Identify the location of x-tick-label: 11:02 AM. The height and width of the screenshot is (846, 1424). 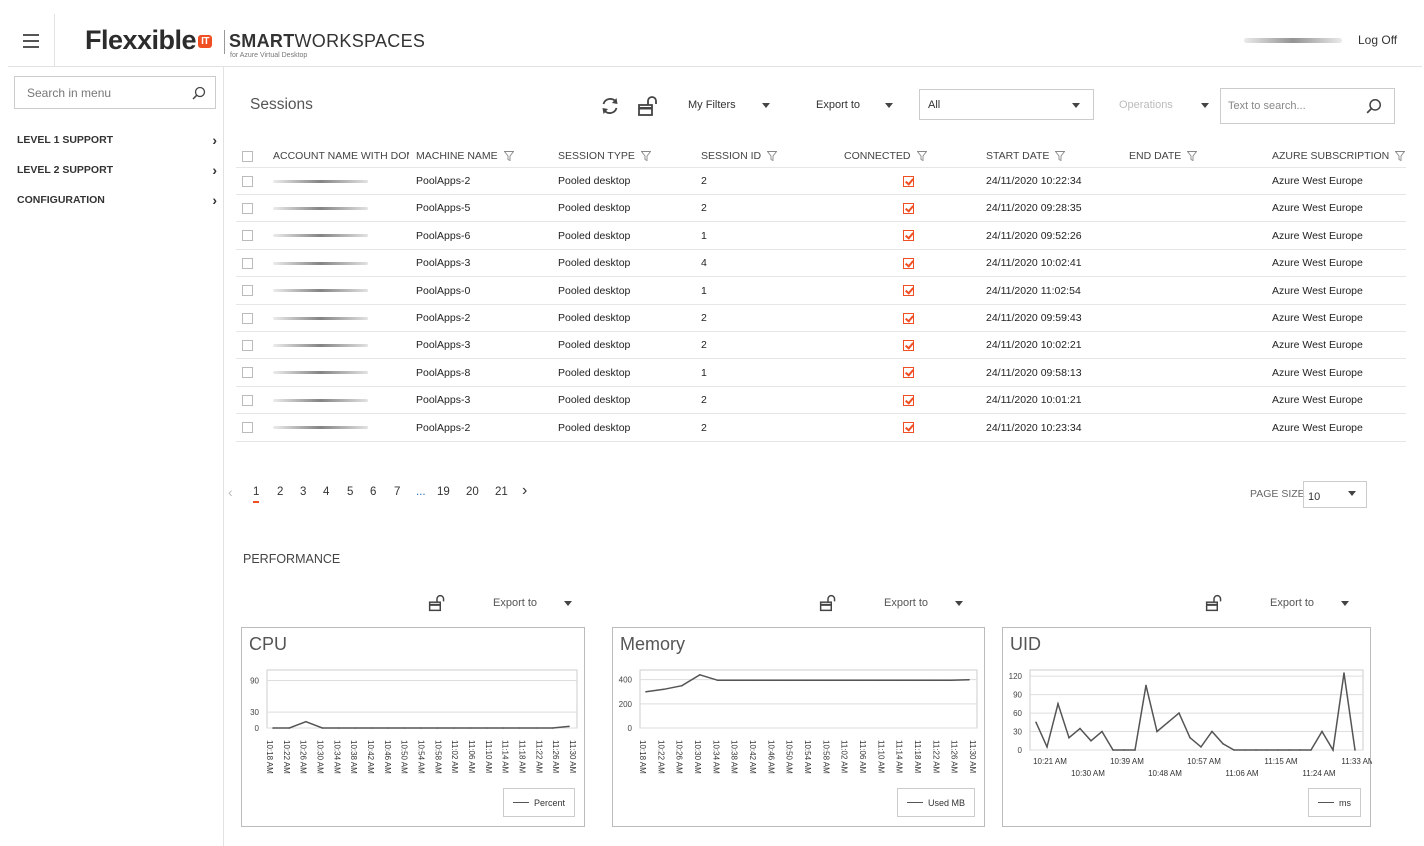
(454, 757).